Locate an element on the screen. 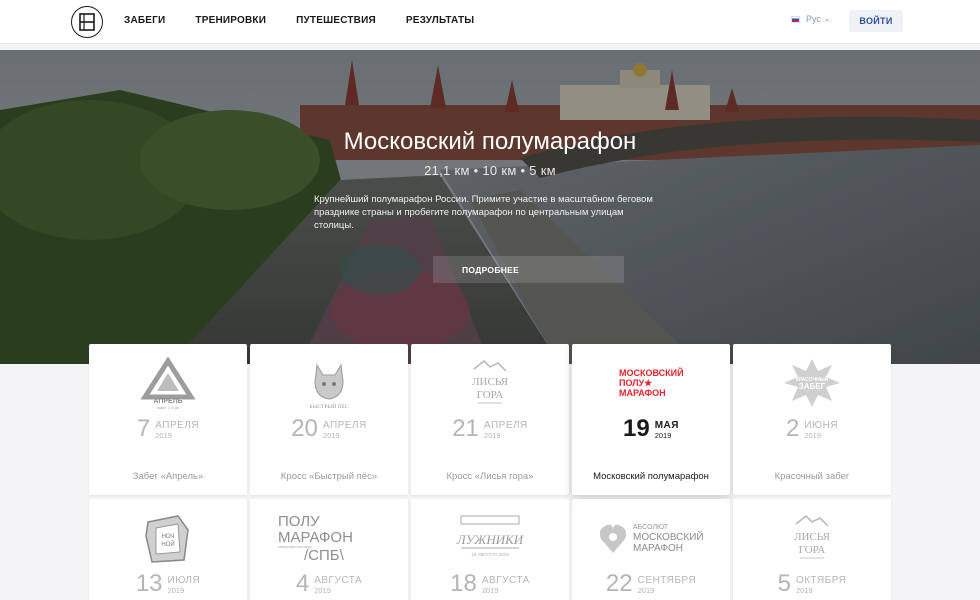 The height and width of the screenshot is (600, 980). event-card: ЛИСЬЯ ГОРА 5 ОКТЯБРЯ 2019 is located at coordinates (812, 549).